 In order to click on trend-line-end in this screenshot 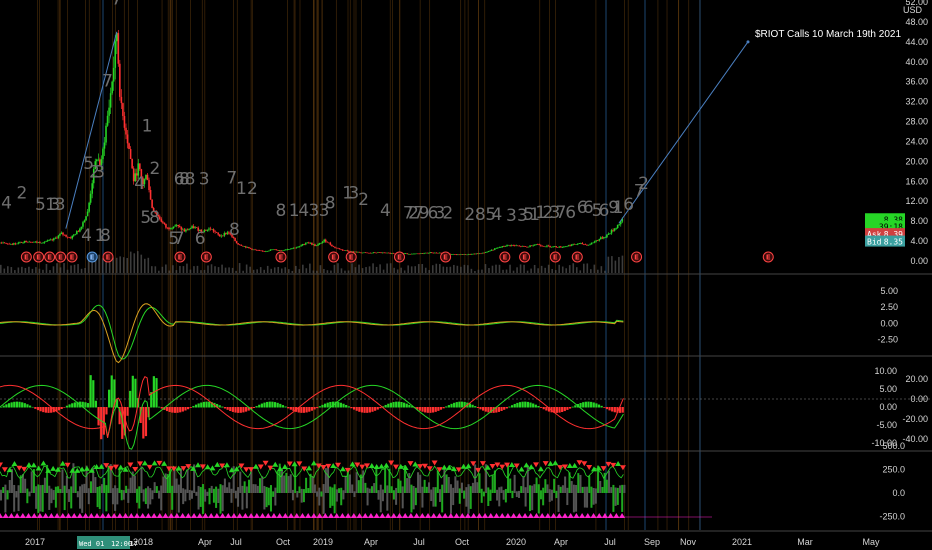, I will do `click(748, 42)`.